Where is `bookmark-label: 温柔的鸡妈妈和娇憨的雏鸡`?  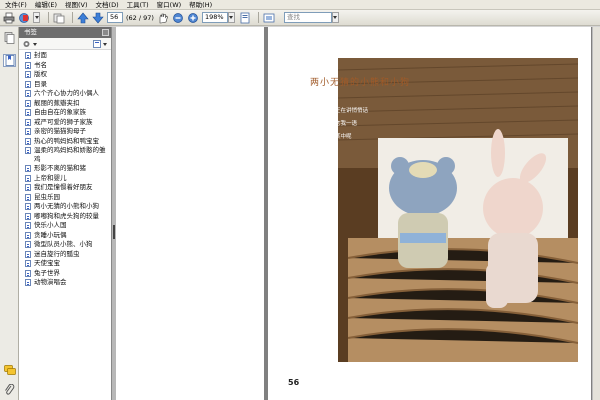
bookmark-label: 温柔的鸡妈妈和娇憨的雏鸡 is located at coordinates (70, 154).